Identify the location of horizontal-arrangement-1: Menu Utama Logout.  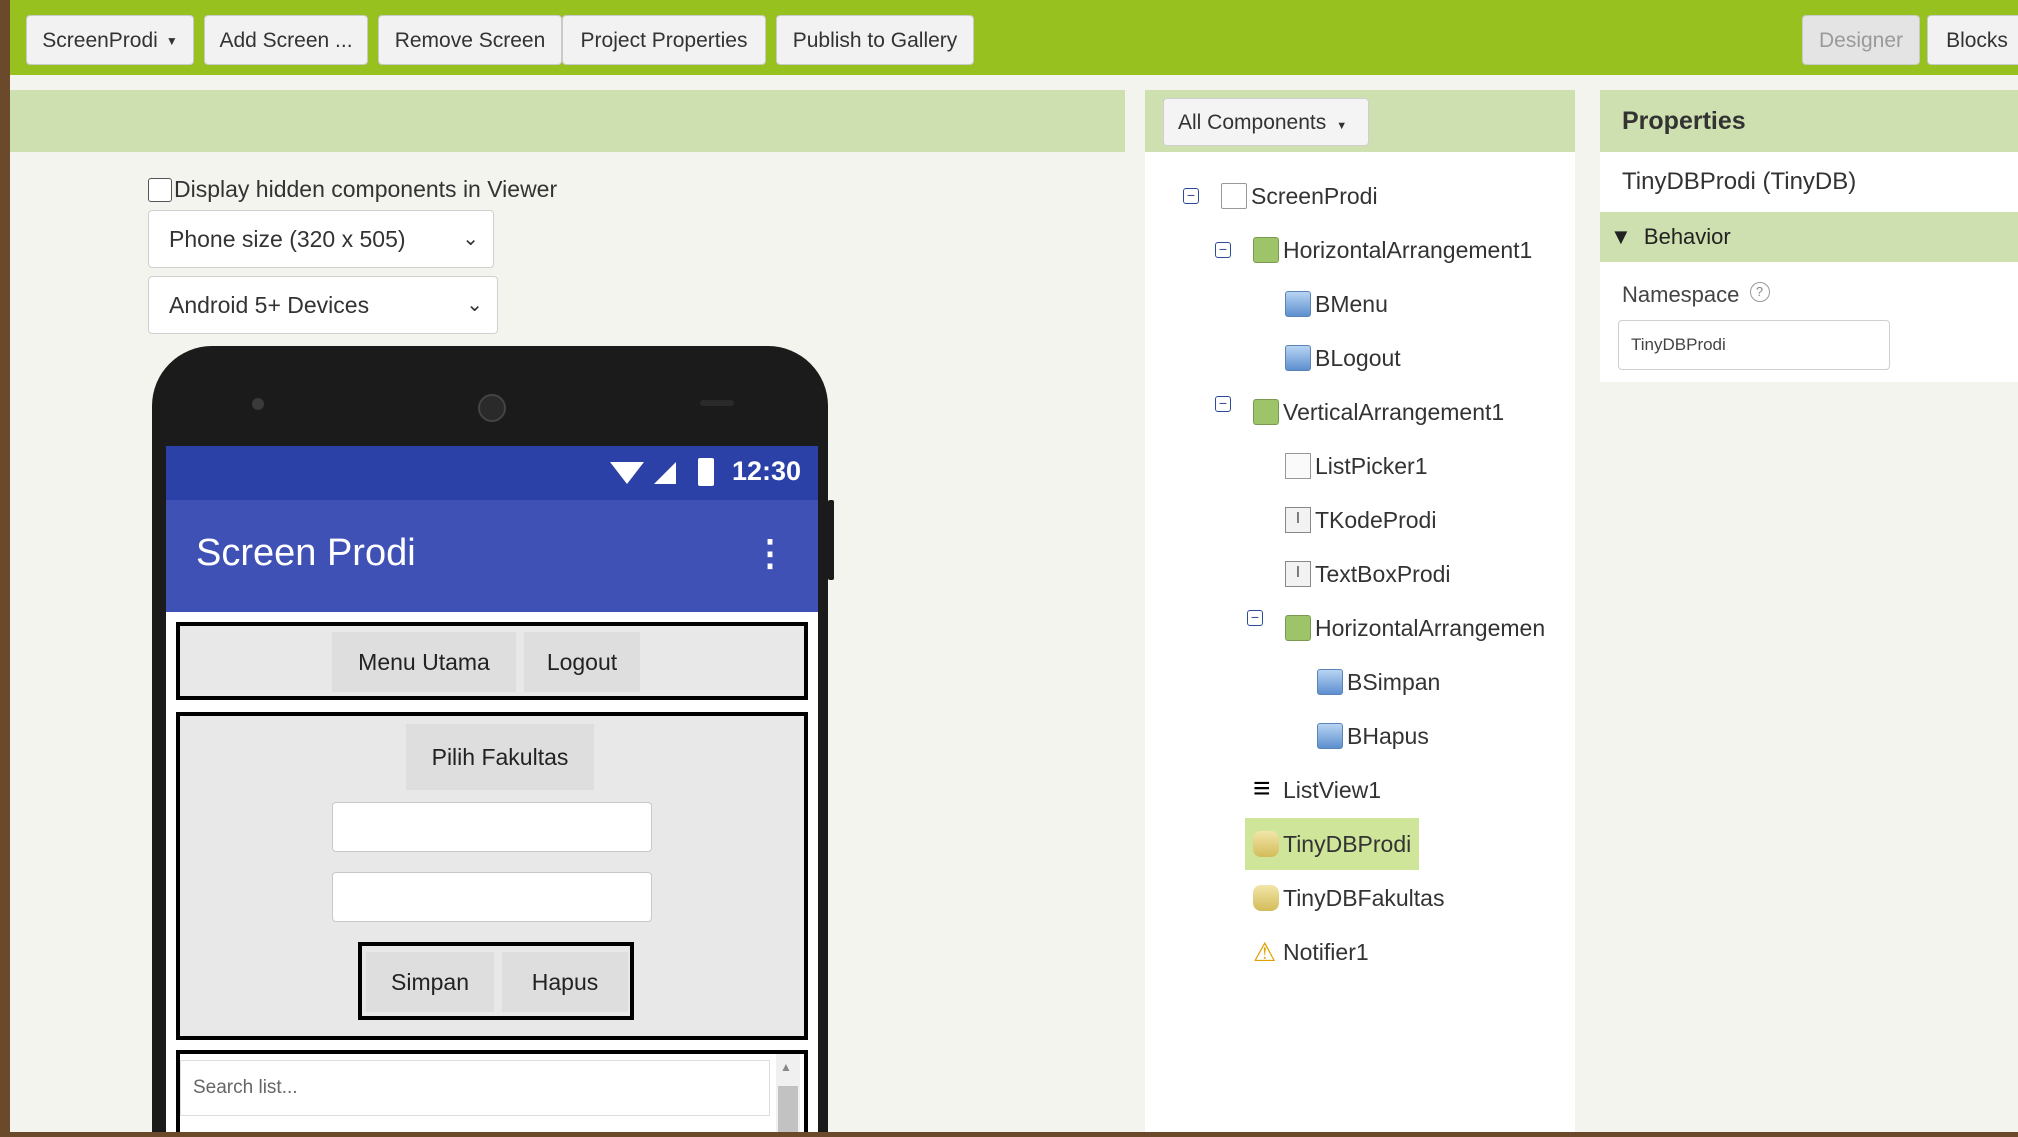
(492, 661).